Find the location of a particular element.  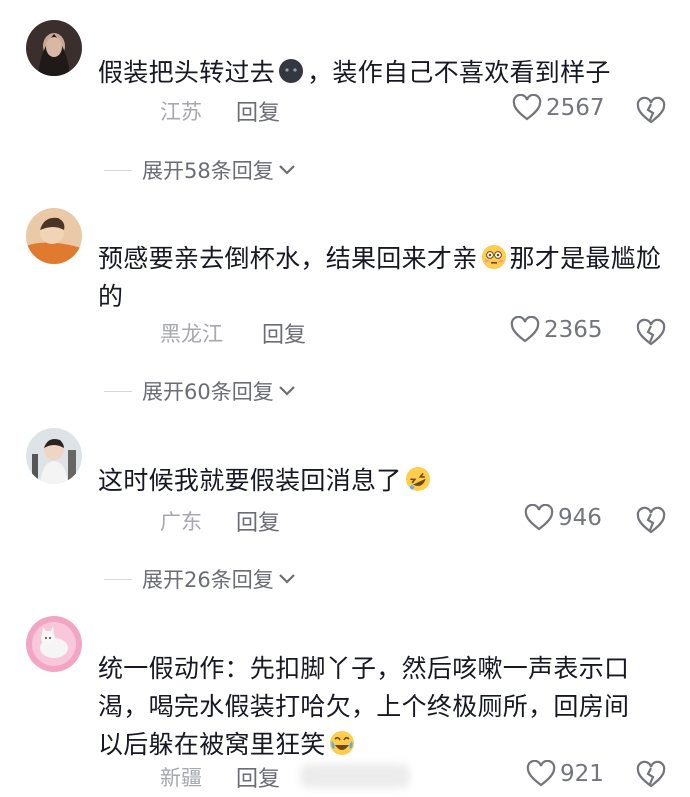

like-count: 2567 is located at coordinates (575, 108).